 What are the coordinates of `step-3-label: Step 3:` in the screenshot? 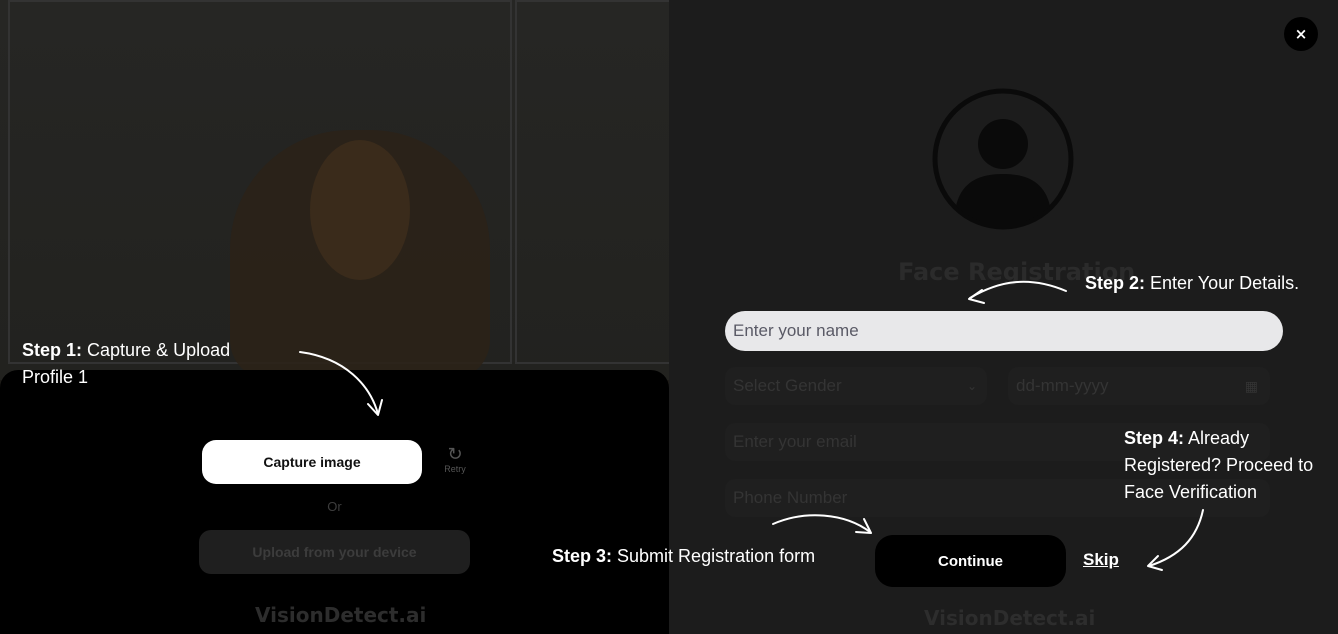 It's located at (582, 556).